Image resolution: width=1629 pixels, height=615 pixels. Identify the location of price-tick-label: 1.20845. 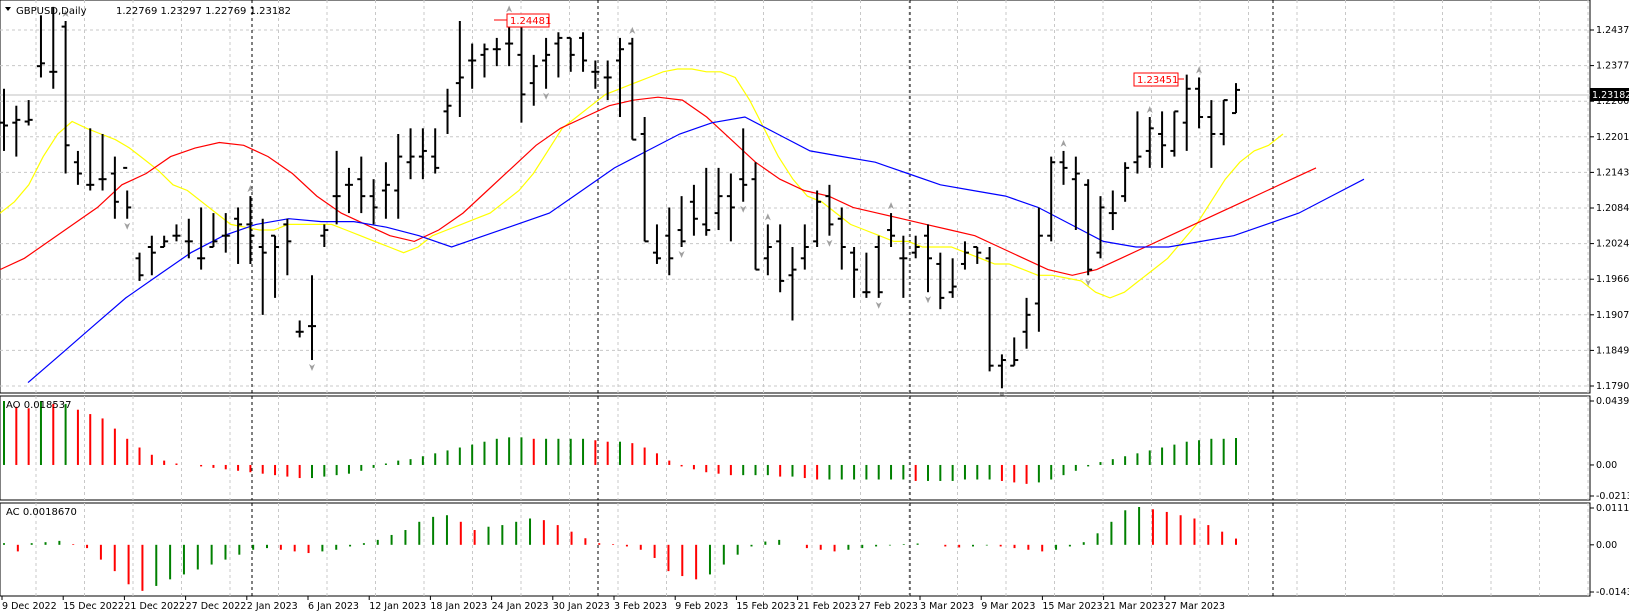
(1612, 208).